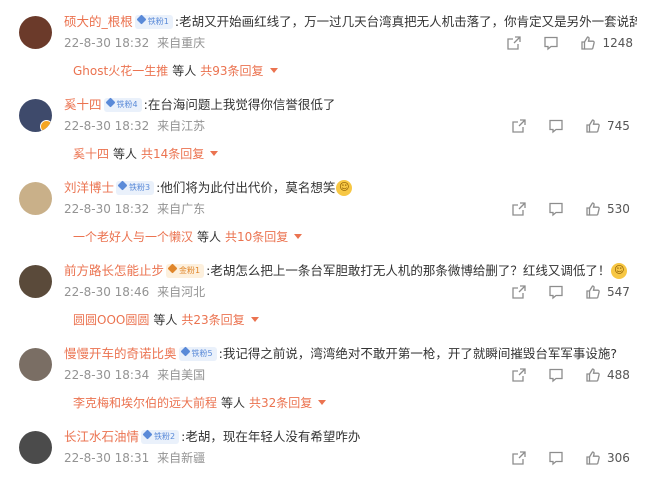 This screenshot has width=645, height=498. Describe the element at coordinates (134, 458) in the screenshot. I see `comment-meta: 22-8-30 18:31 来自新疆` at that location.